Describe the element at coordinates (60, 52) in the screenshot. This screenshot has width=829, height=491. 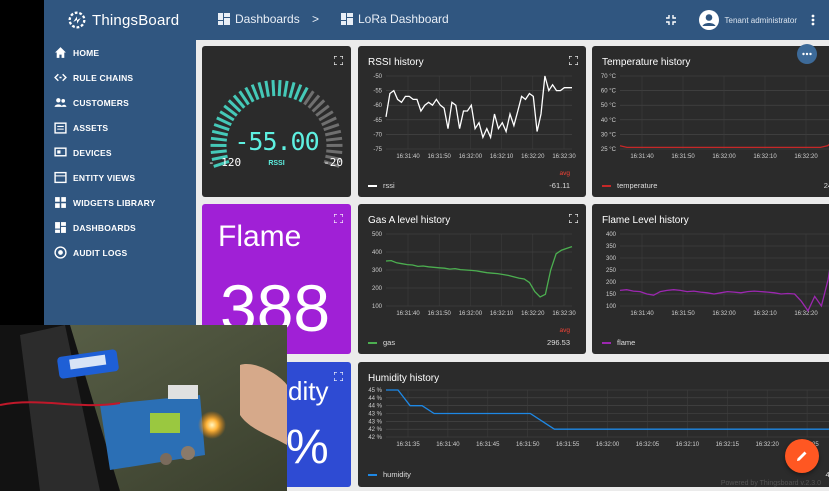
I see `home-icon` at that location.